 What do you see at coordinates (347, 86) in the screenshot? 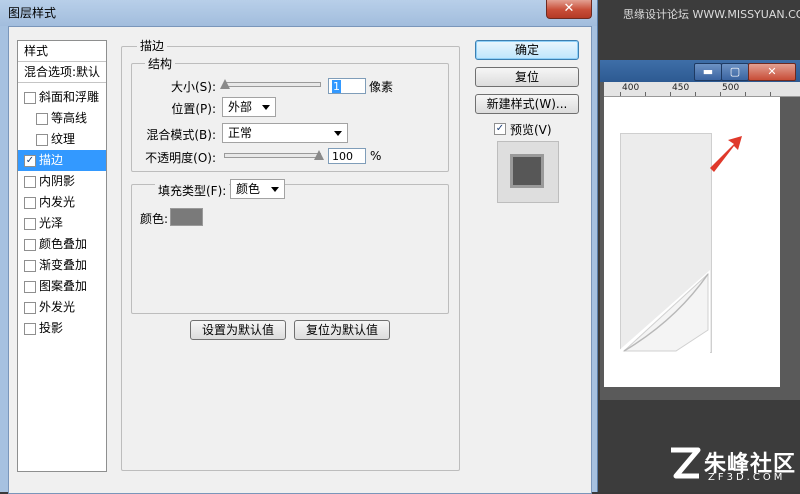
I see `size-input: 1` at bounding box center [347, 86].